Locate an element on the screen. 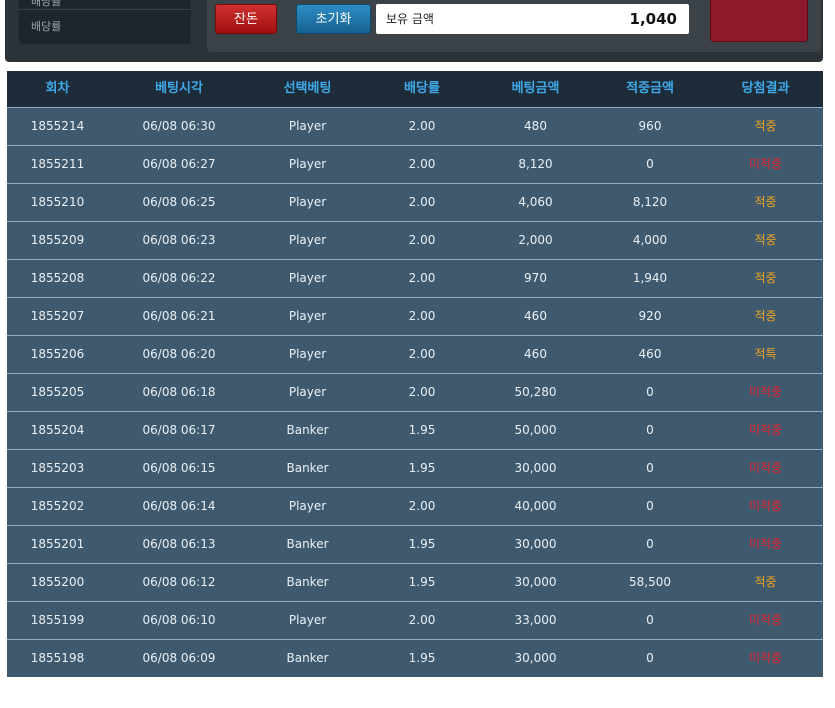  cell-bet-amount: 480 is located at coordinates (535, 126).